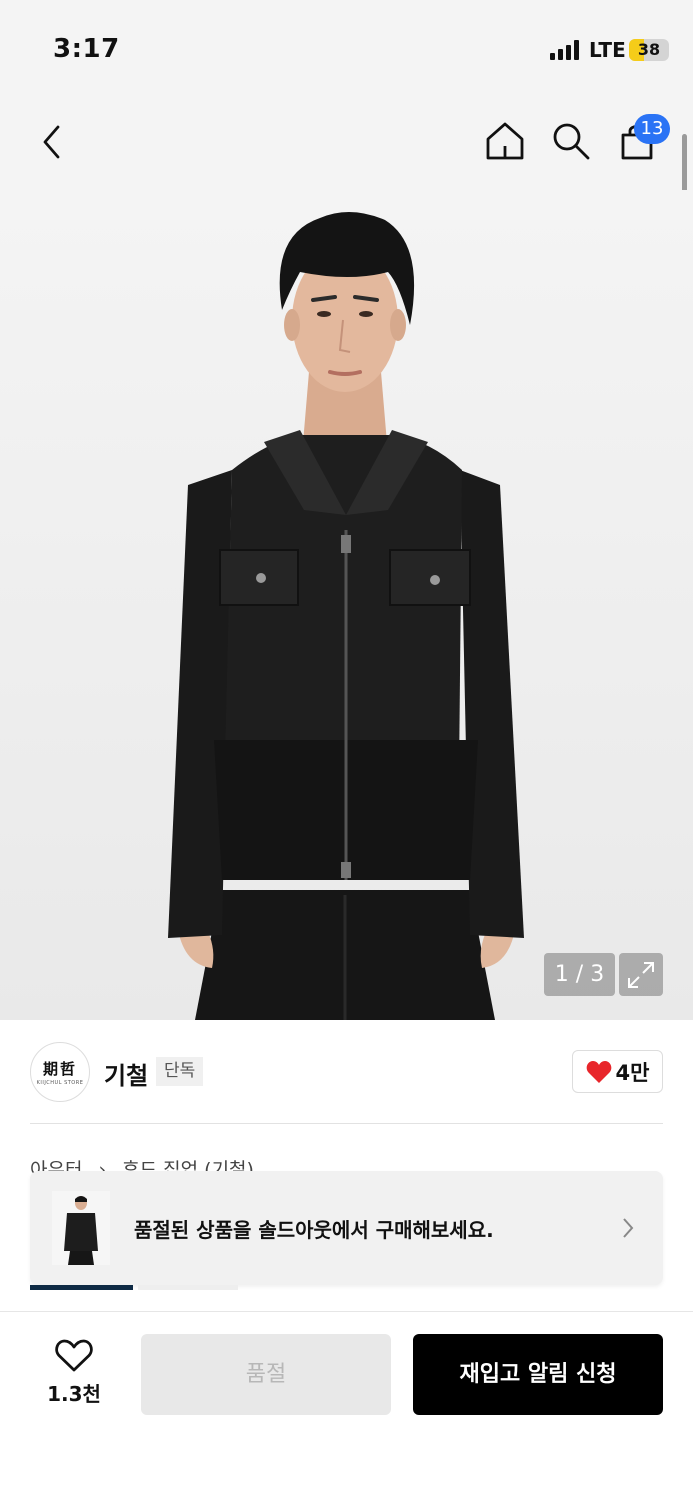 This screenshot has width=693, height=1500. I want to click on cart-count-badge: 13, so click(652, 129).